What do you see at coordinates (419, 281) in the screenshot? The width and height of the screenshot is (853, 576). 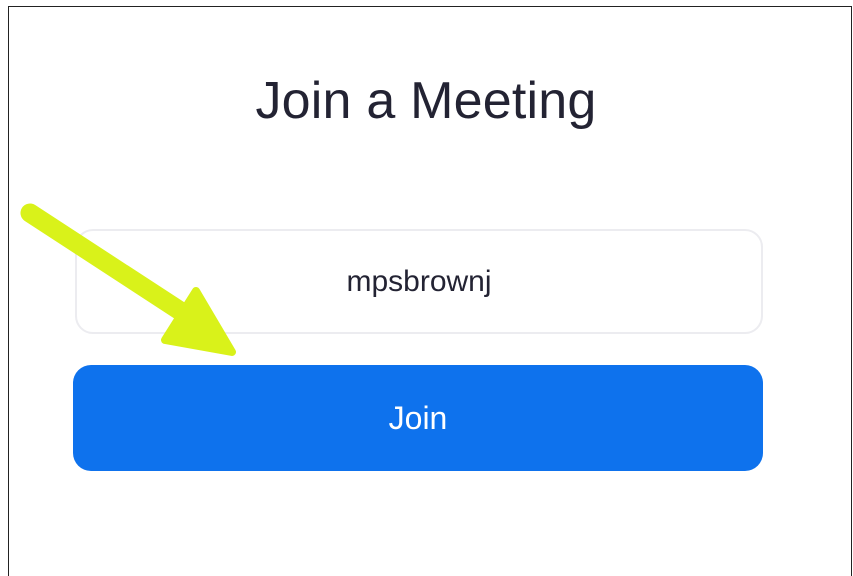 I see `meeting-id-input` at bounding box center [419, 281].